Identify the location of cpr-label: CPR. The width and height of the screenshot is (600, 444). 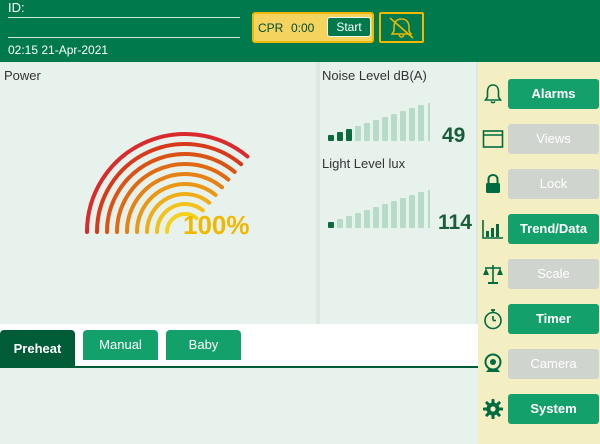
(271, 28).